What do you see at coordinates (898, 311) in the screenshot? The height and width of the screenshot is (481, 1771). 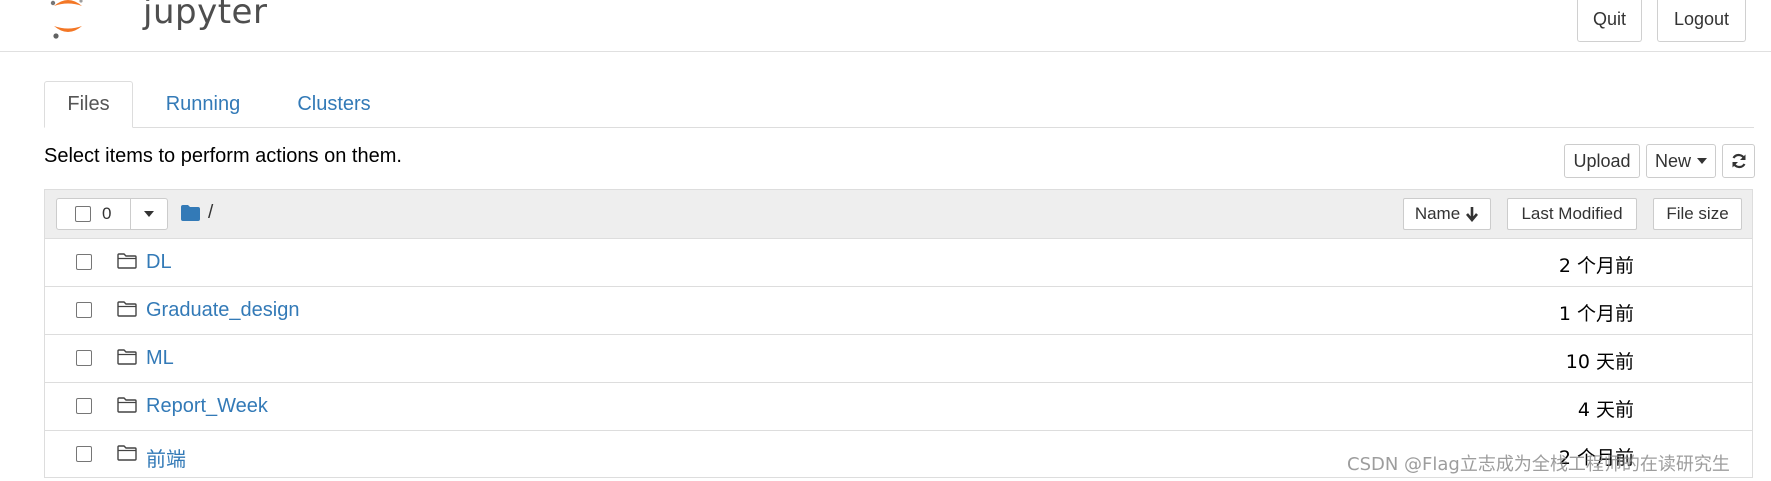 I see `list-item: Graduate_design 1 个月前` at bounding box center [898, 311].